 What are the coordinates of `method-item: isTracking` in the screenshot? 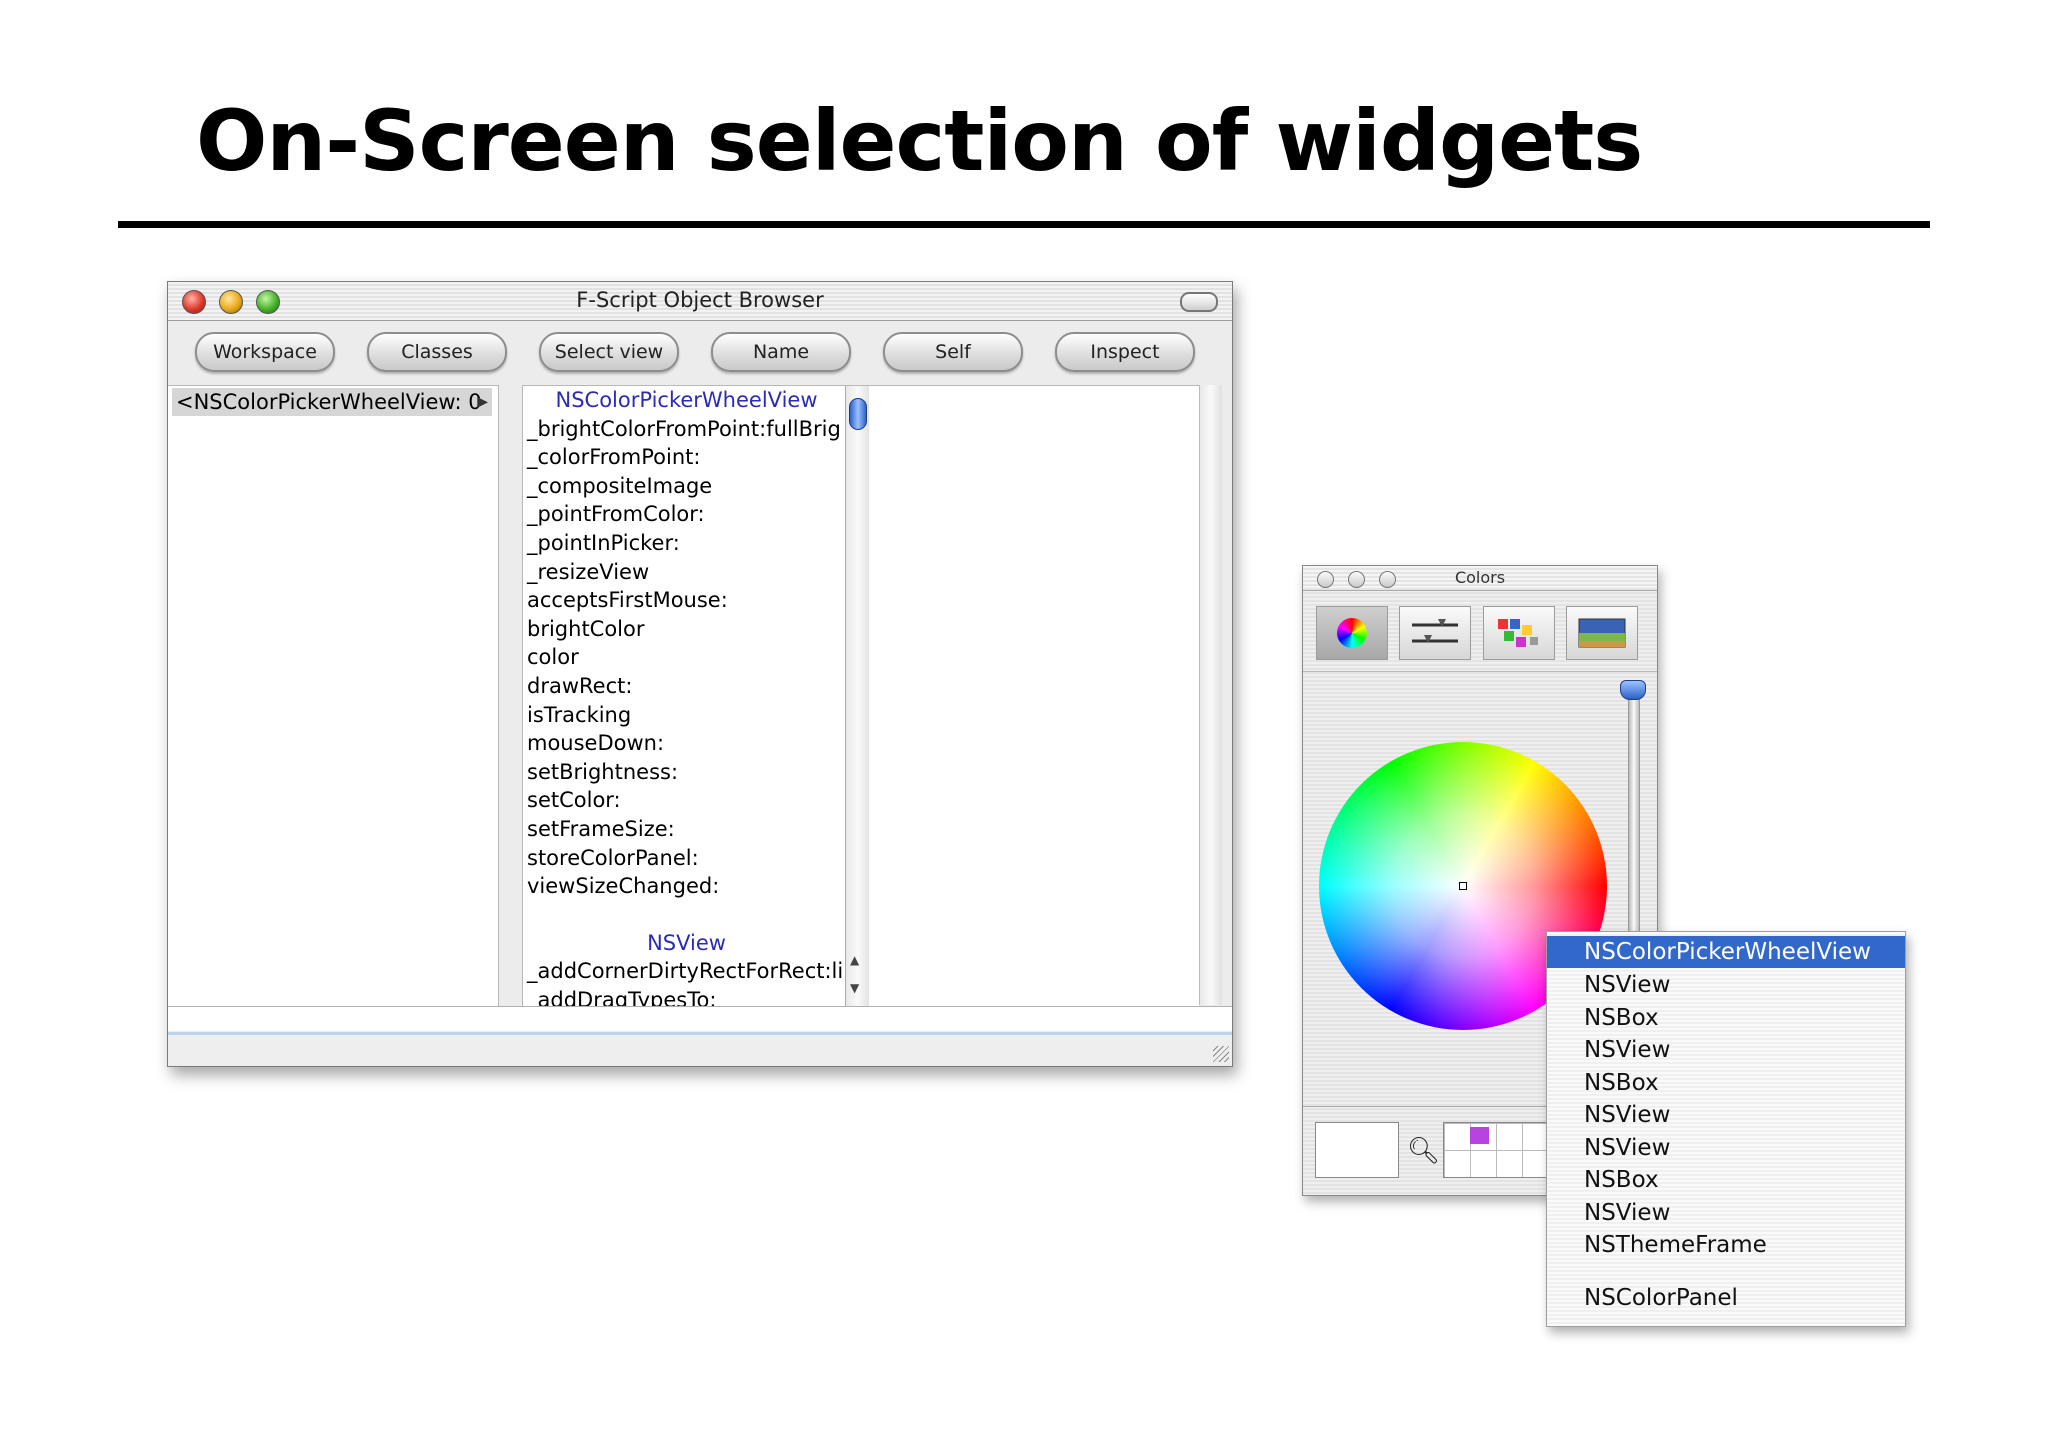 It's located at (684, 715).